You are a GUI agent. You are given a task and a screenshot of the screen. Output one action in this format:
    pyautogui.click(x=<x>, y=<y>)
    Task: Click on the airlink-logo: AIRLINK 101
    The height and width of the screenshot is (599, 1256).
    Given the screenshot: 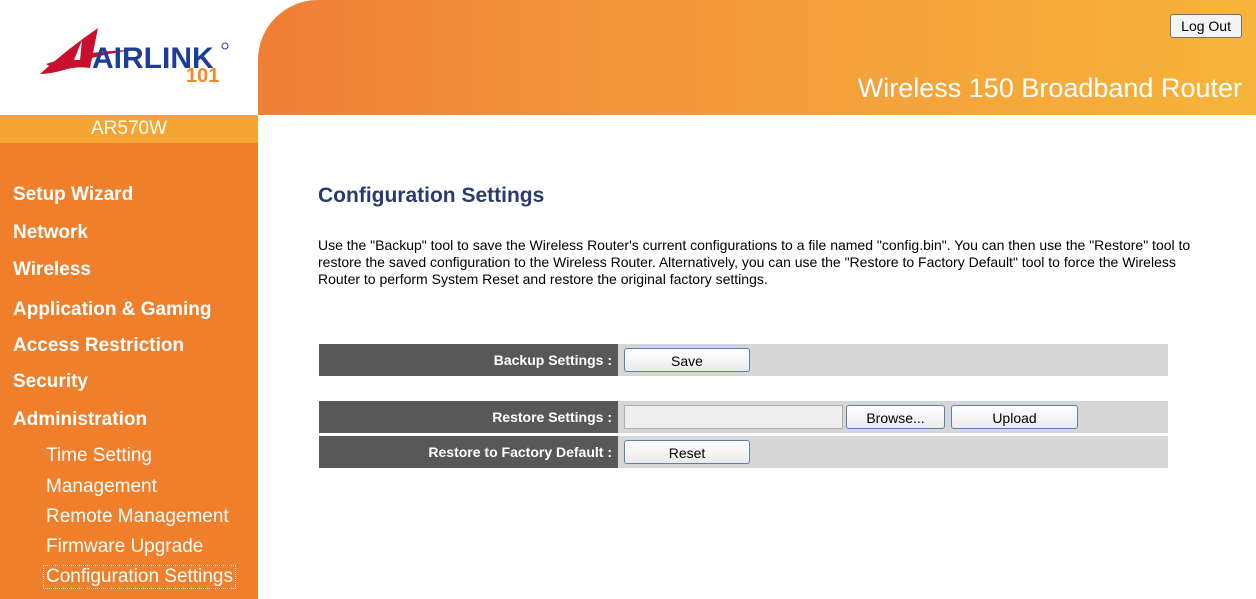 What is the action you would take?
    pyautogui.click(x=134, y=56)
    